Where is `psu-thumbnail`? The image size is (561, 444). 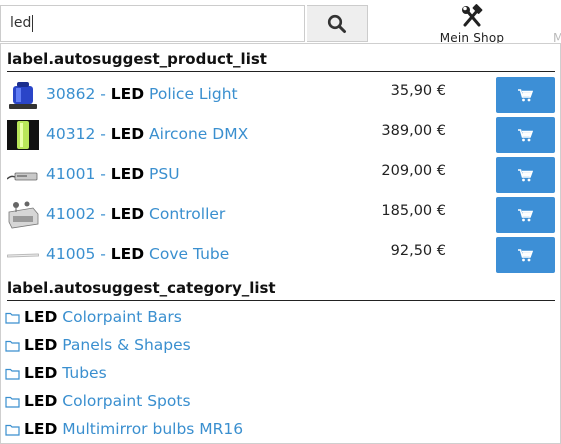 psu-thumbnail is located at coordinates (22, 176).